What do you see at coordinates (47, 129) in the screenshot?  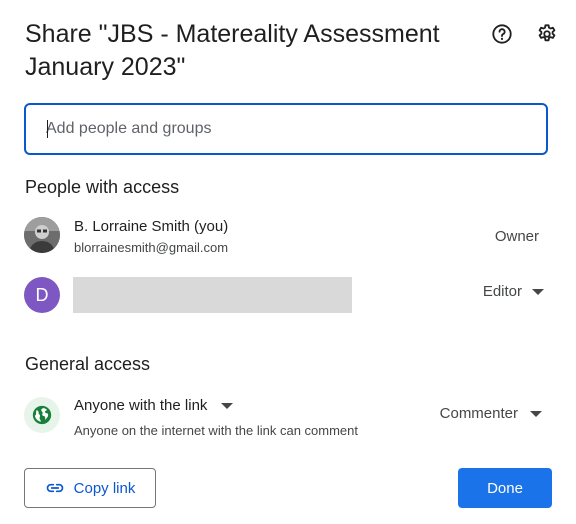 I see `text-caret` at bounding box center [47, 129].